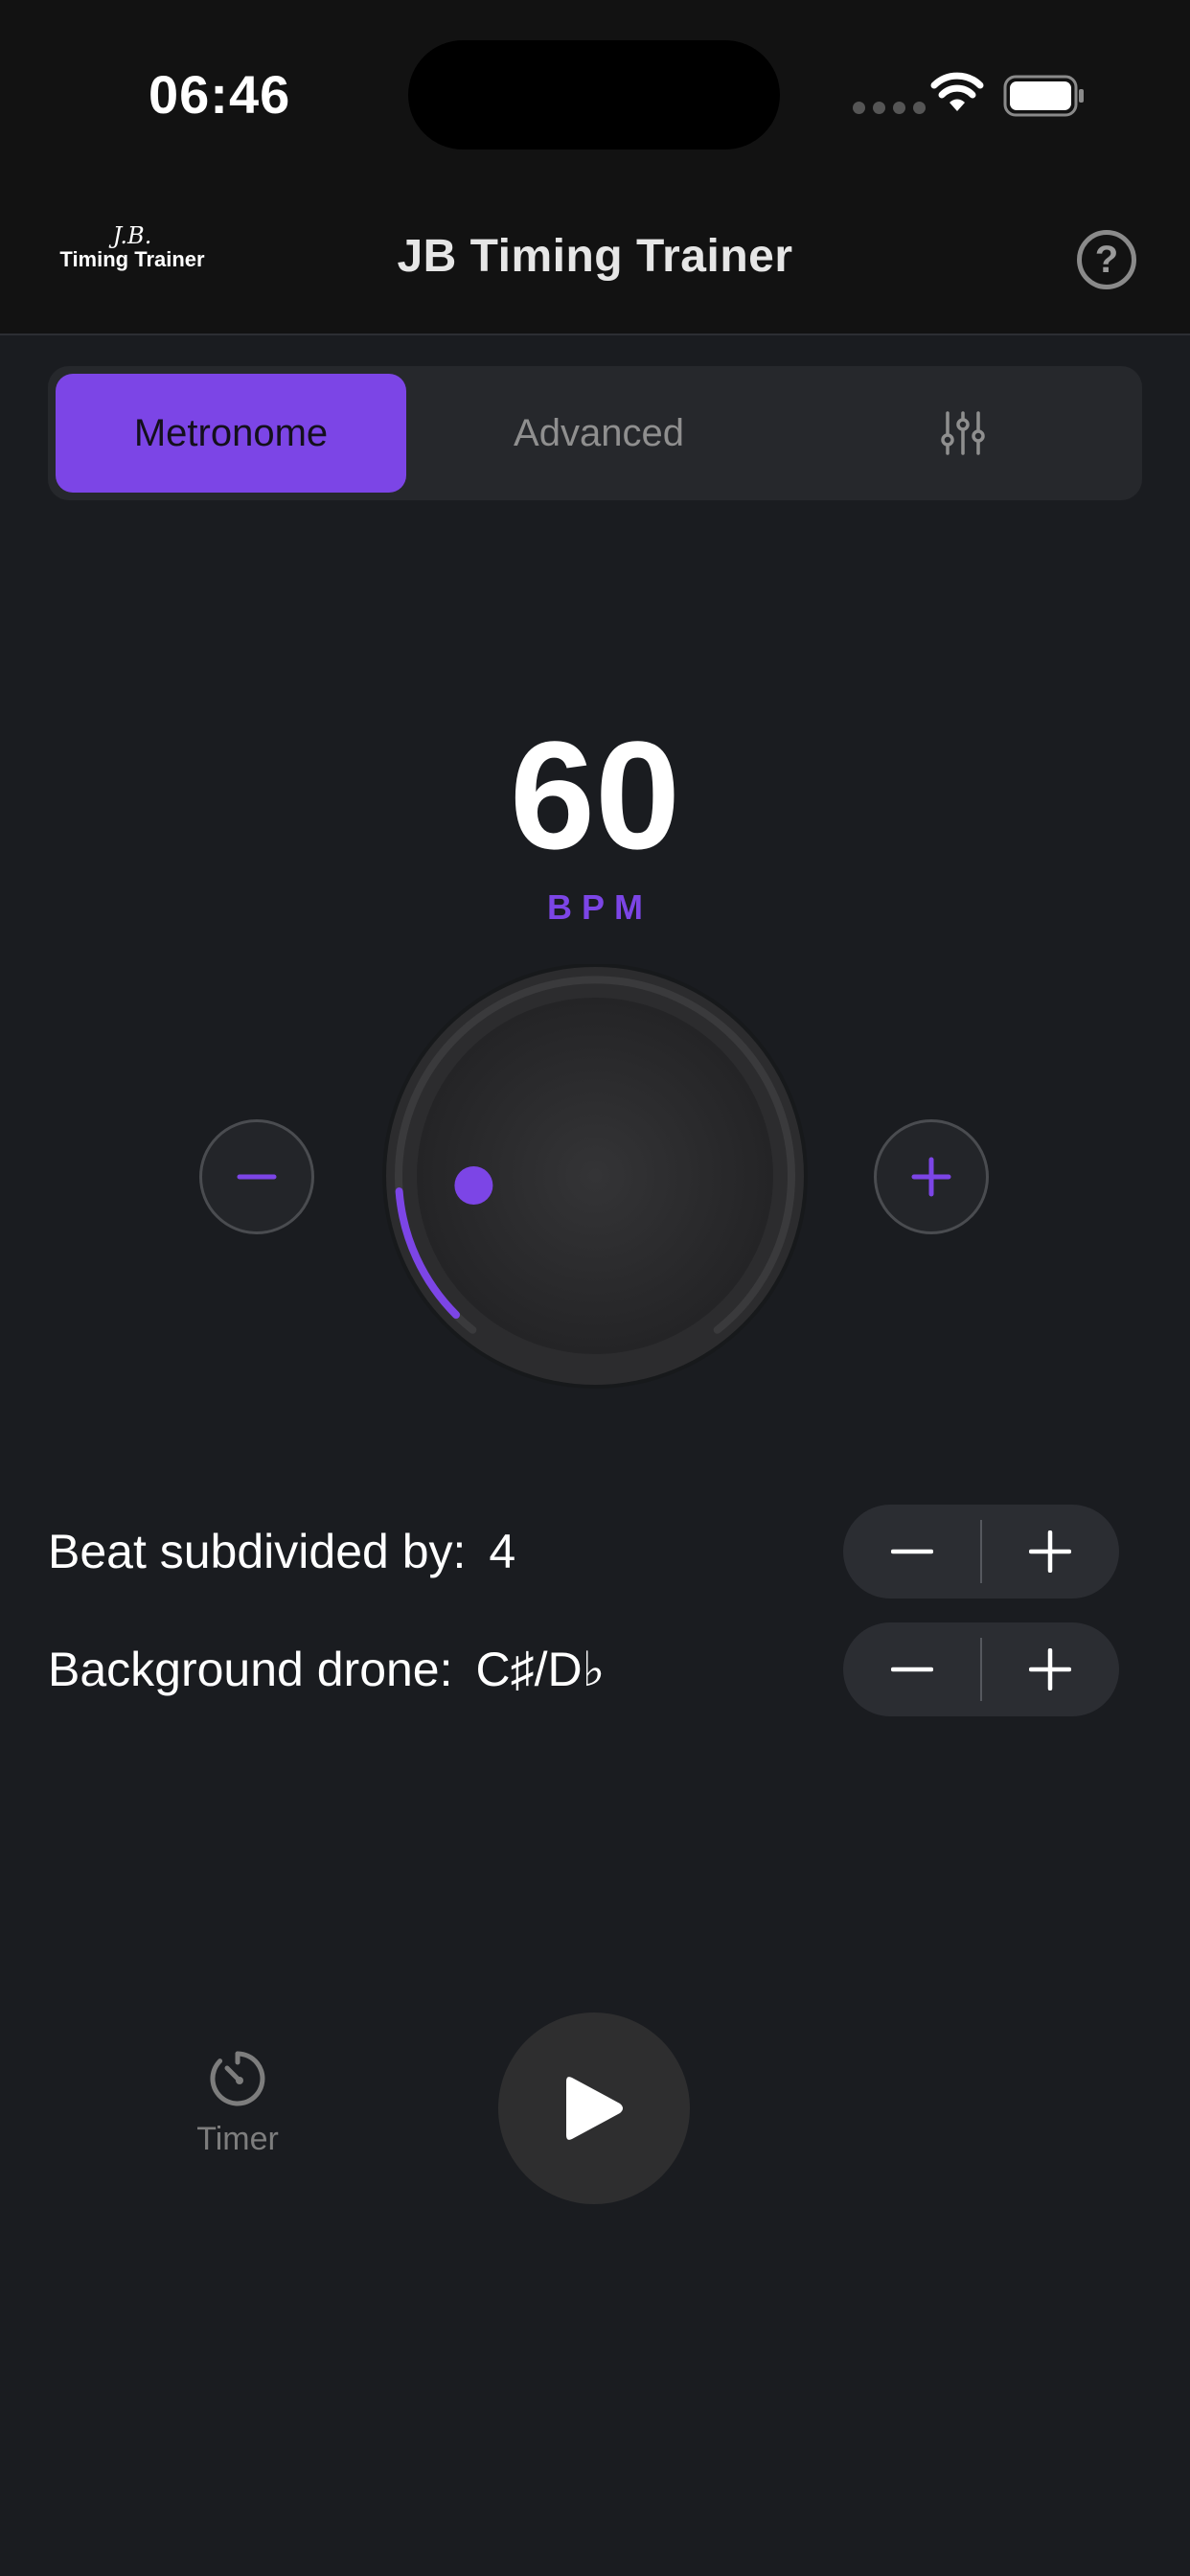 This screenshot has width=1190, height=2576. Describe the element at coordinates (594, 95) in the screenshot. I see `dynamic-island` at that location.